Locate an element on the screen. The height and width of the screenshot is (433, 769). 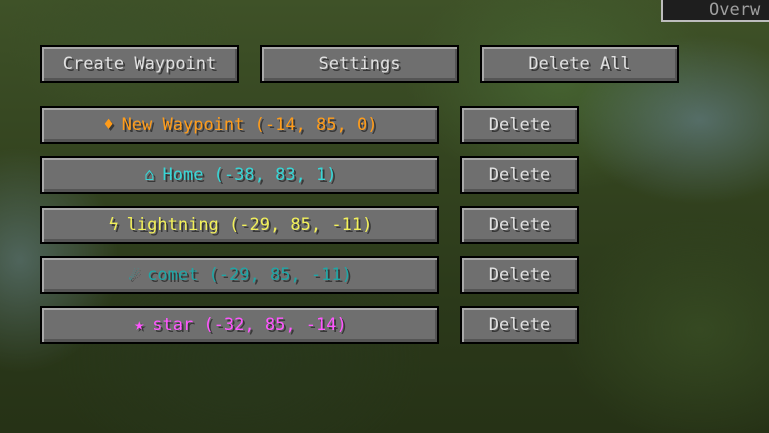
waypoint-label-wrap: ☄ comet (-29, 85, -11) is located at coordinates (239, 275).